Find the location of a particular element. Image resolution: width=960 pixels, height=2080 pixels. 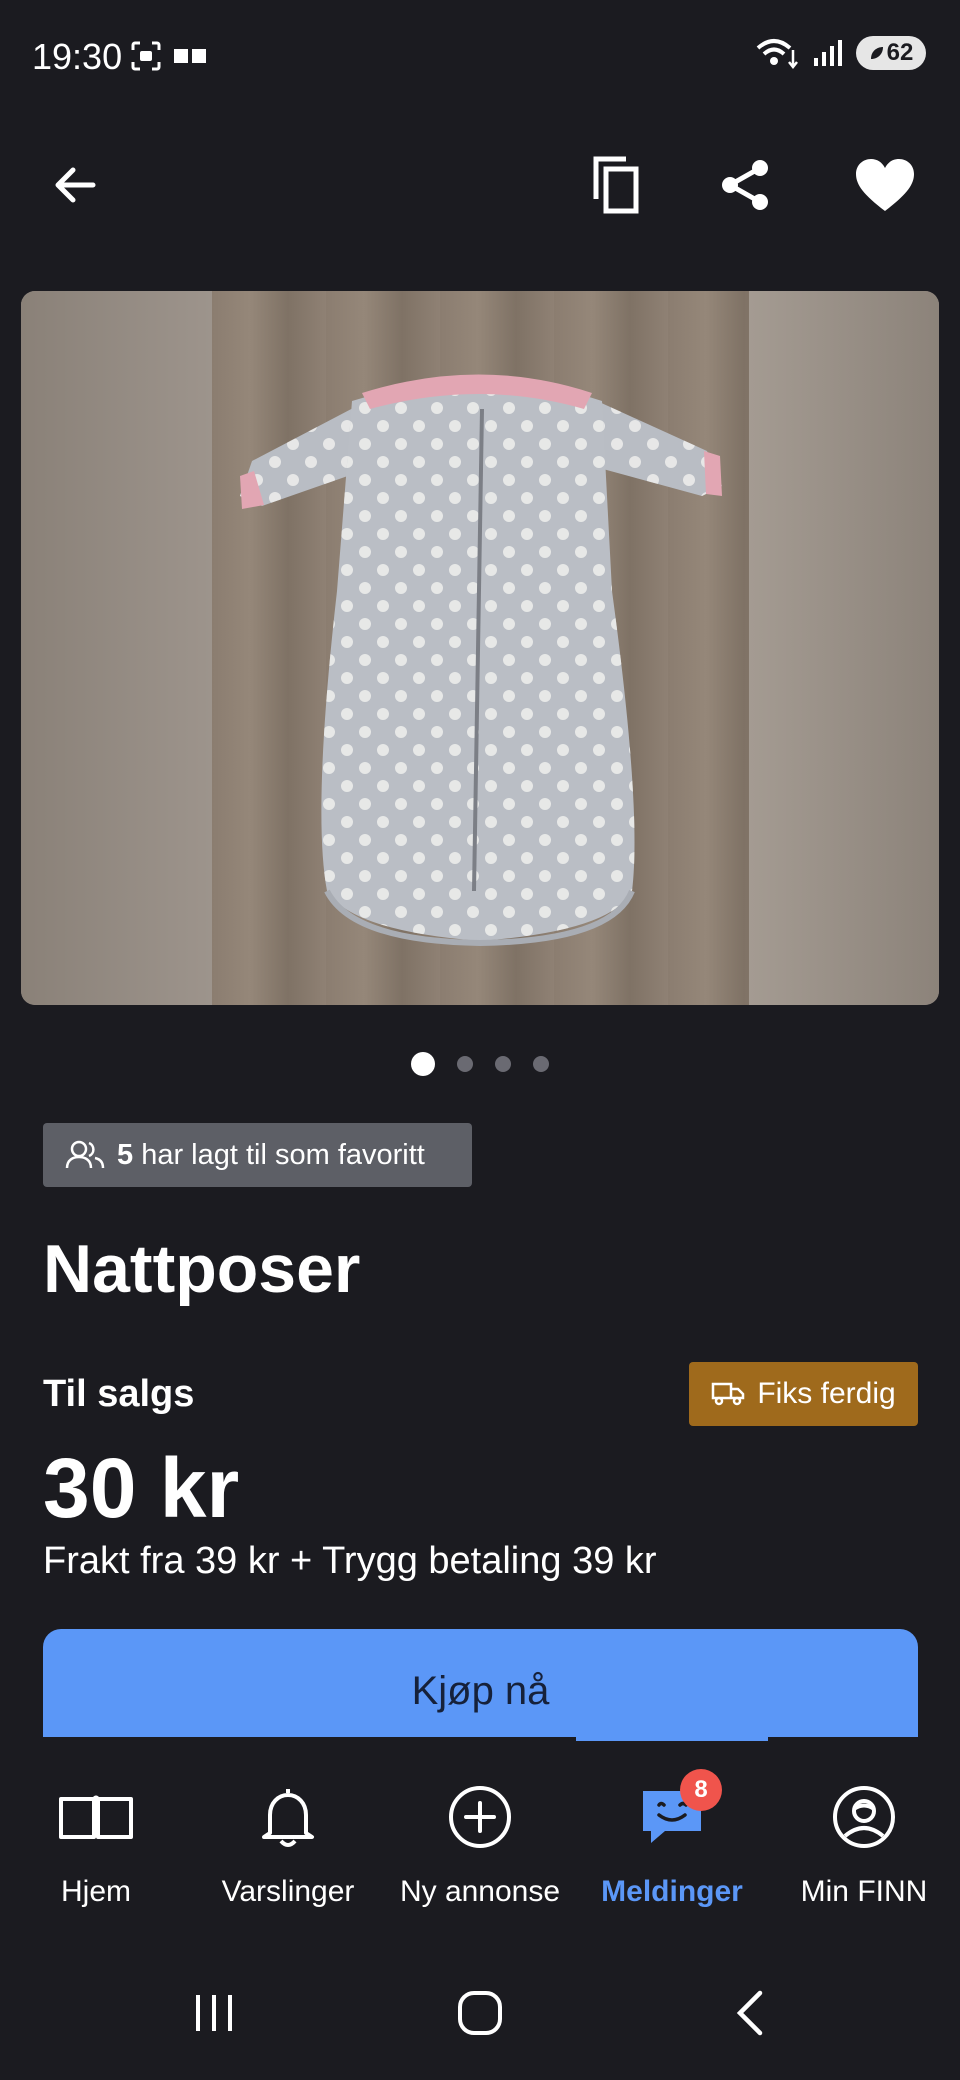

favorites-count: 5 is located at coordinates (125, 1154).